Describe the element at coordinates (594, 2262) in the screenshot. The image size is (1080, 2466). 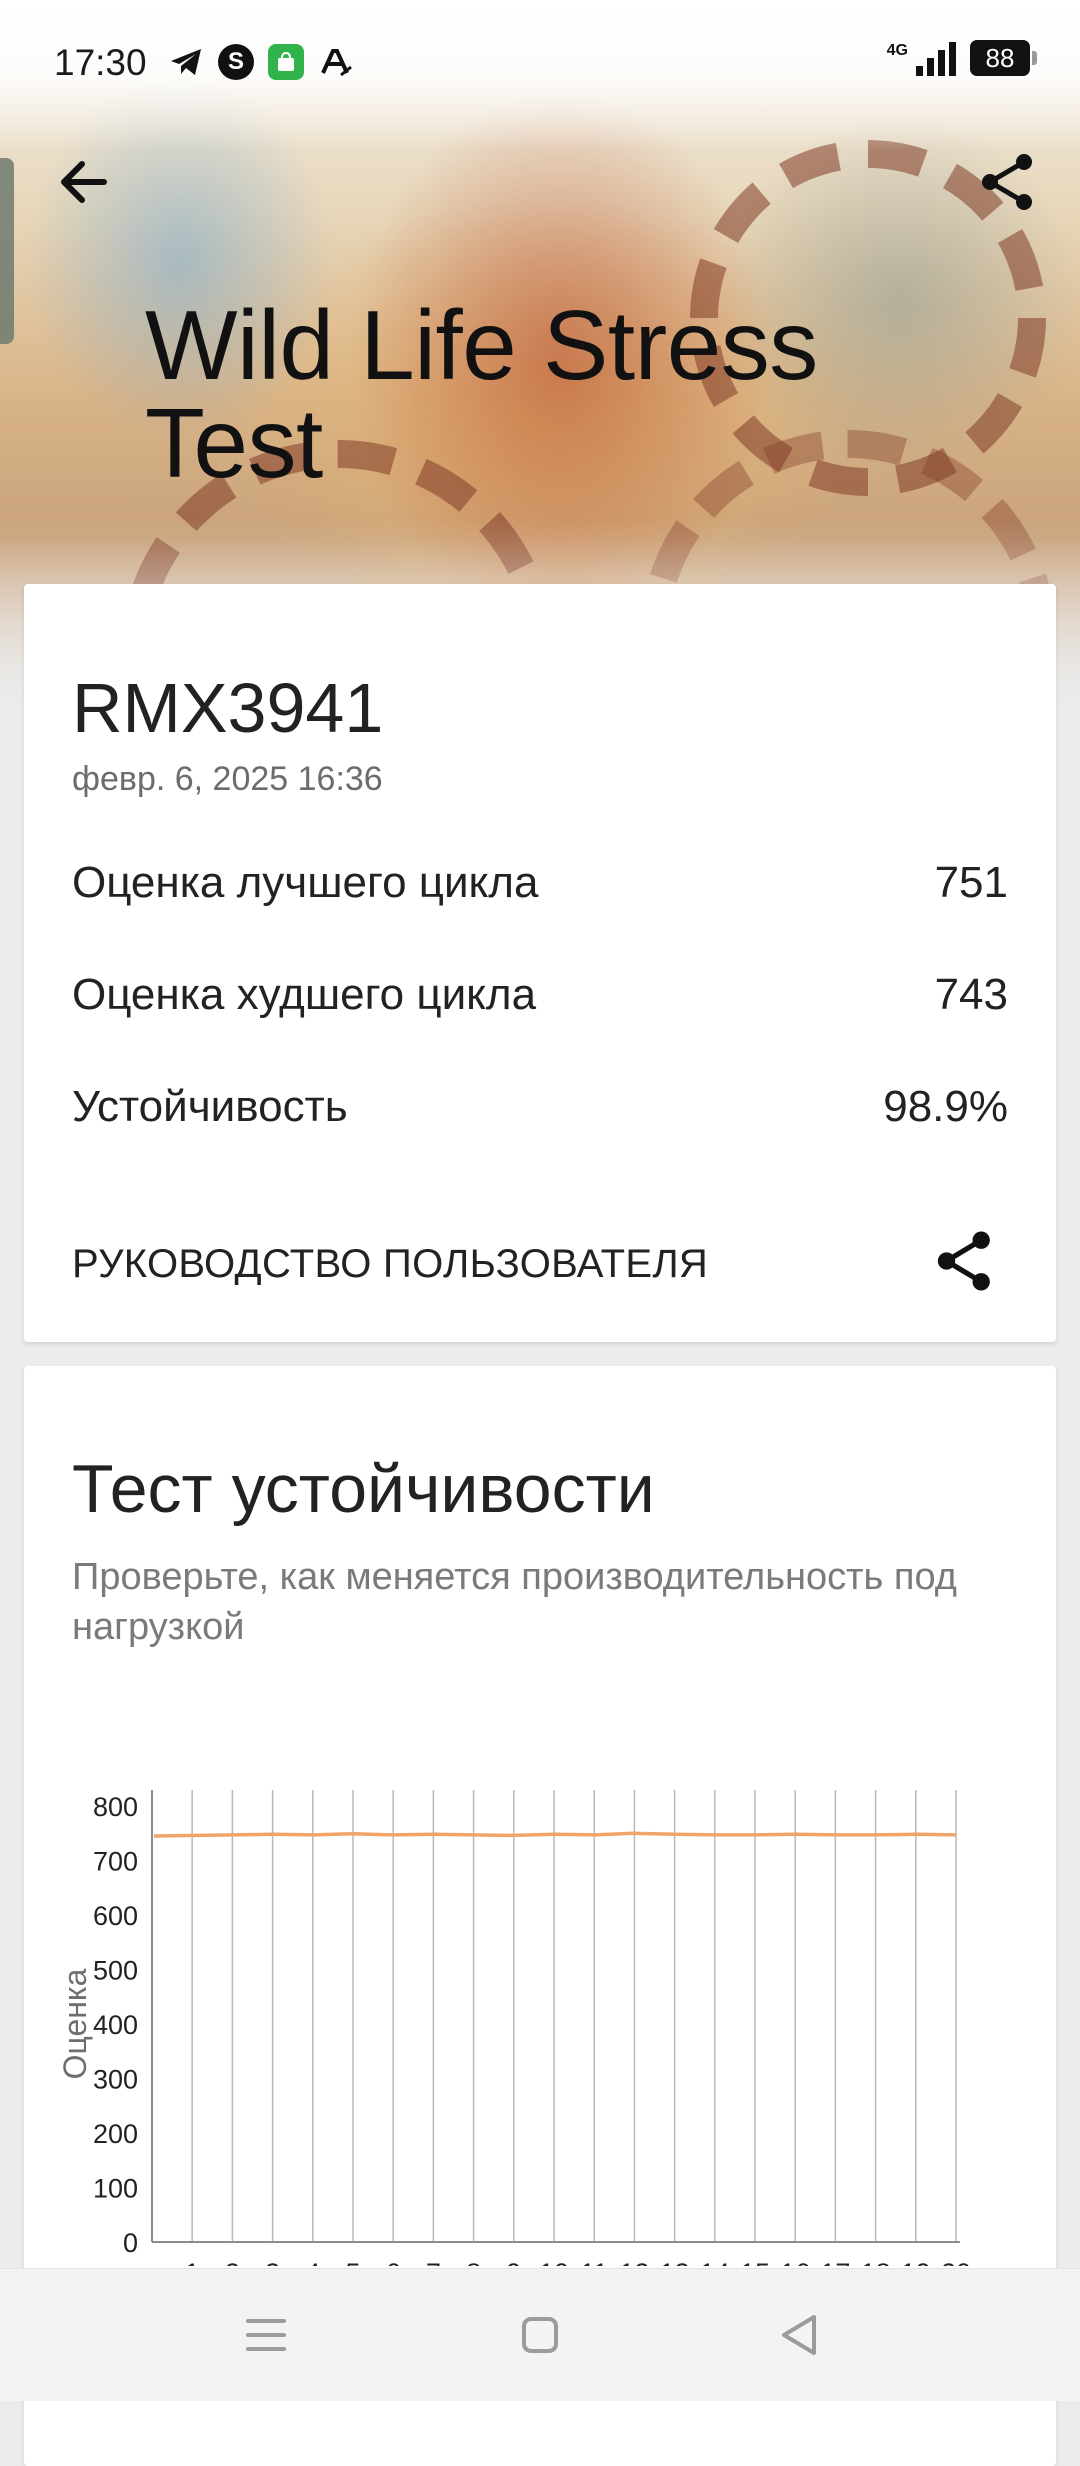
I see `x-tick-label: 11` at that location.